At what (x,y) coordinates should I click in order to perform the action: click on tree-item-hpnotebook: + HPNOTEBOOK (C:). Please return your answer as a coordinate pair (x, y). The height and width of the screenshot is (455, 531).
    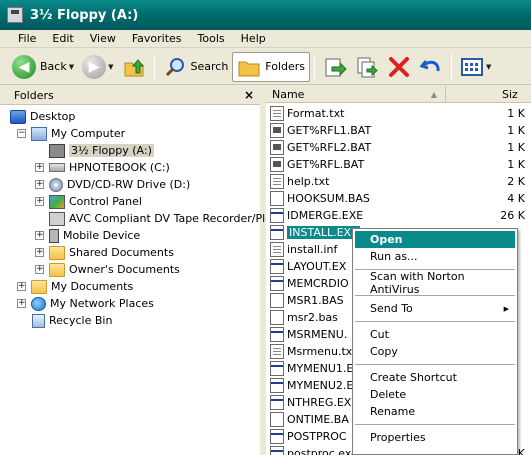
    Looking at the image, I should click on (102, 167).